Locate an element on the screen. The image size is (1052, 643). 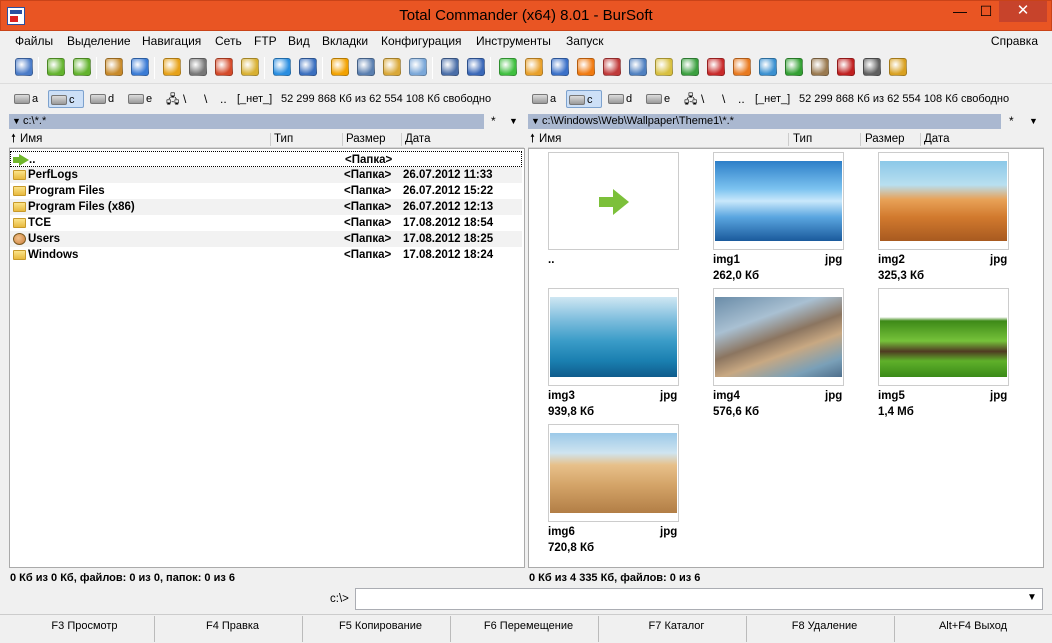
left-col-date: Дата is located at coordinates (417, 139).